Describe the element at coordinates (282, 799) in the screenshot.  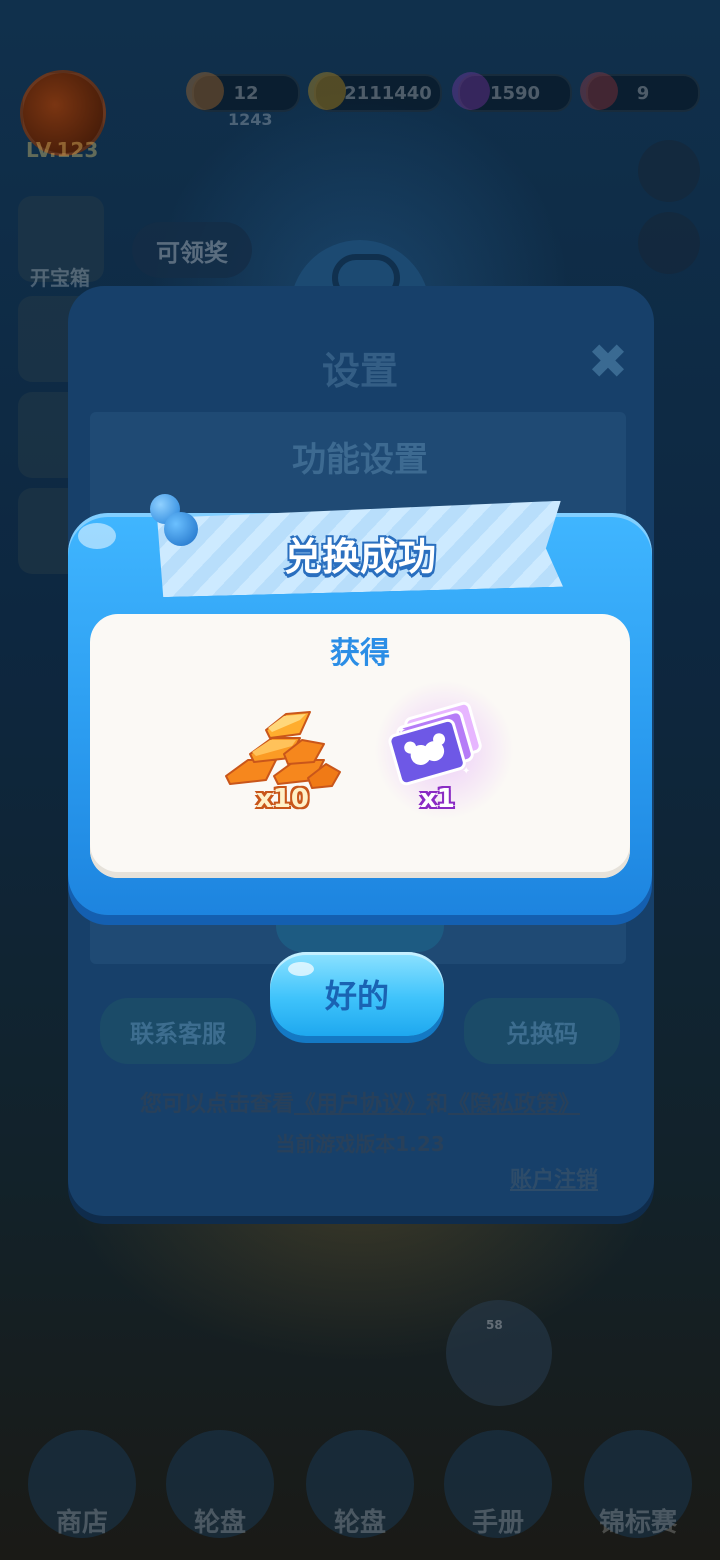
I see `gold-reward-count: x10` at that location.